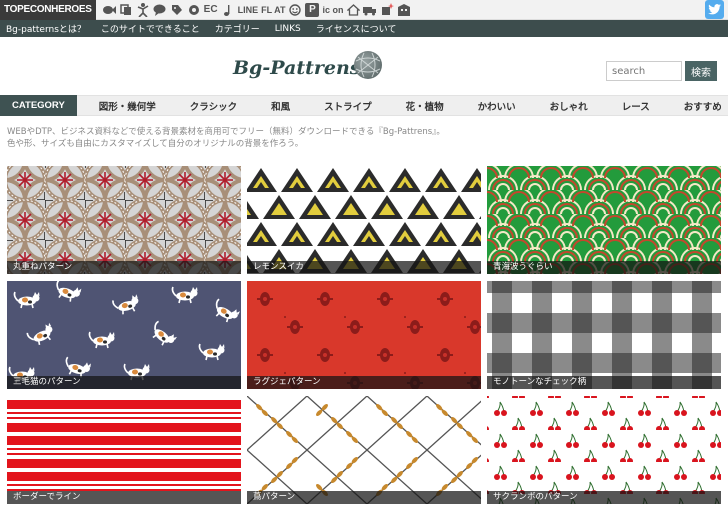  Describe the element at coordinates (370, 10) in the screenshot. I see `truck-icon` at that location.